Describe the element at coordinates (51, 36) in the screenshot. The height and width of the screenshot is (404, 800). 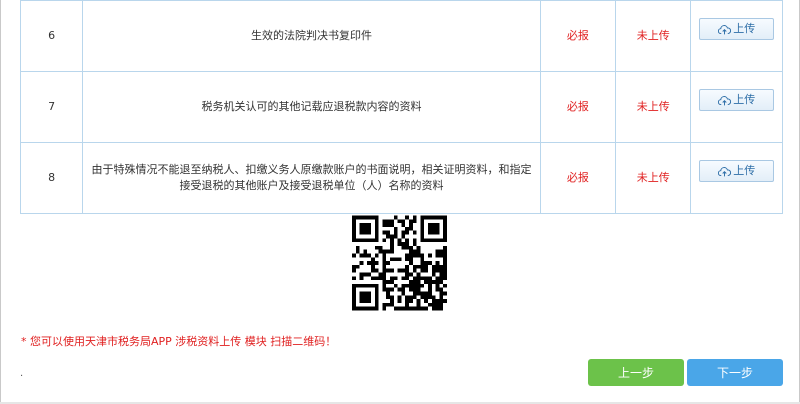
I see `row-number: 6` at that location.